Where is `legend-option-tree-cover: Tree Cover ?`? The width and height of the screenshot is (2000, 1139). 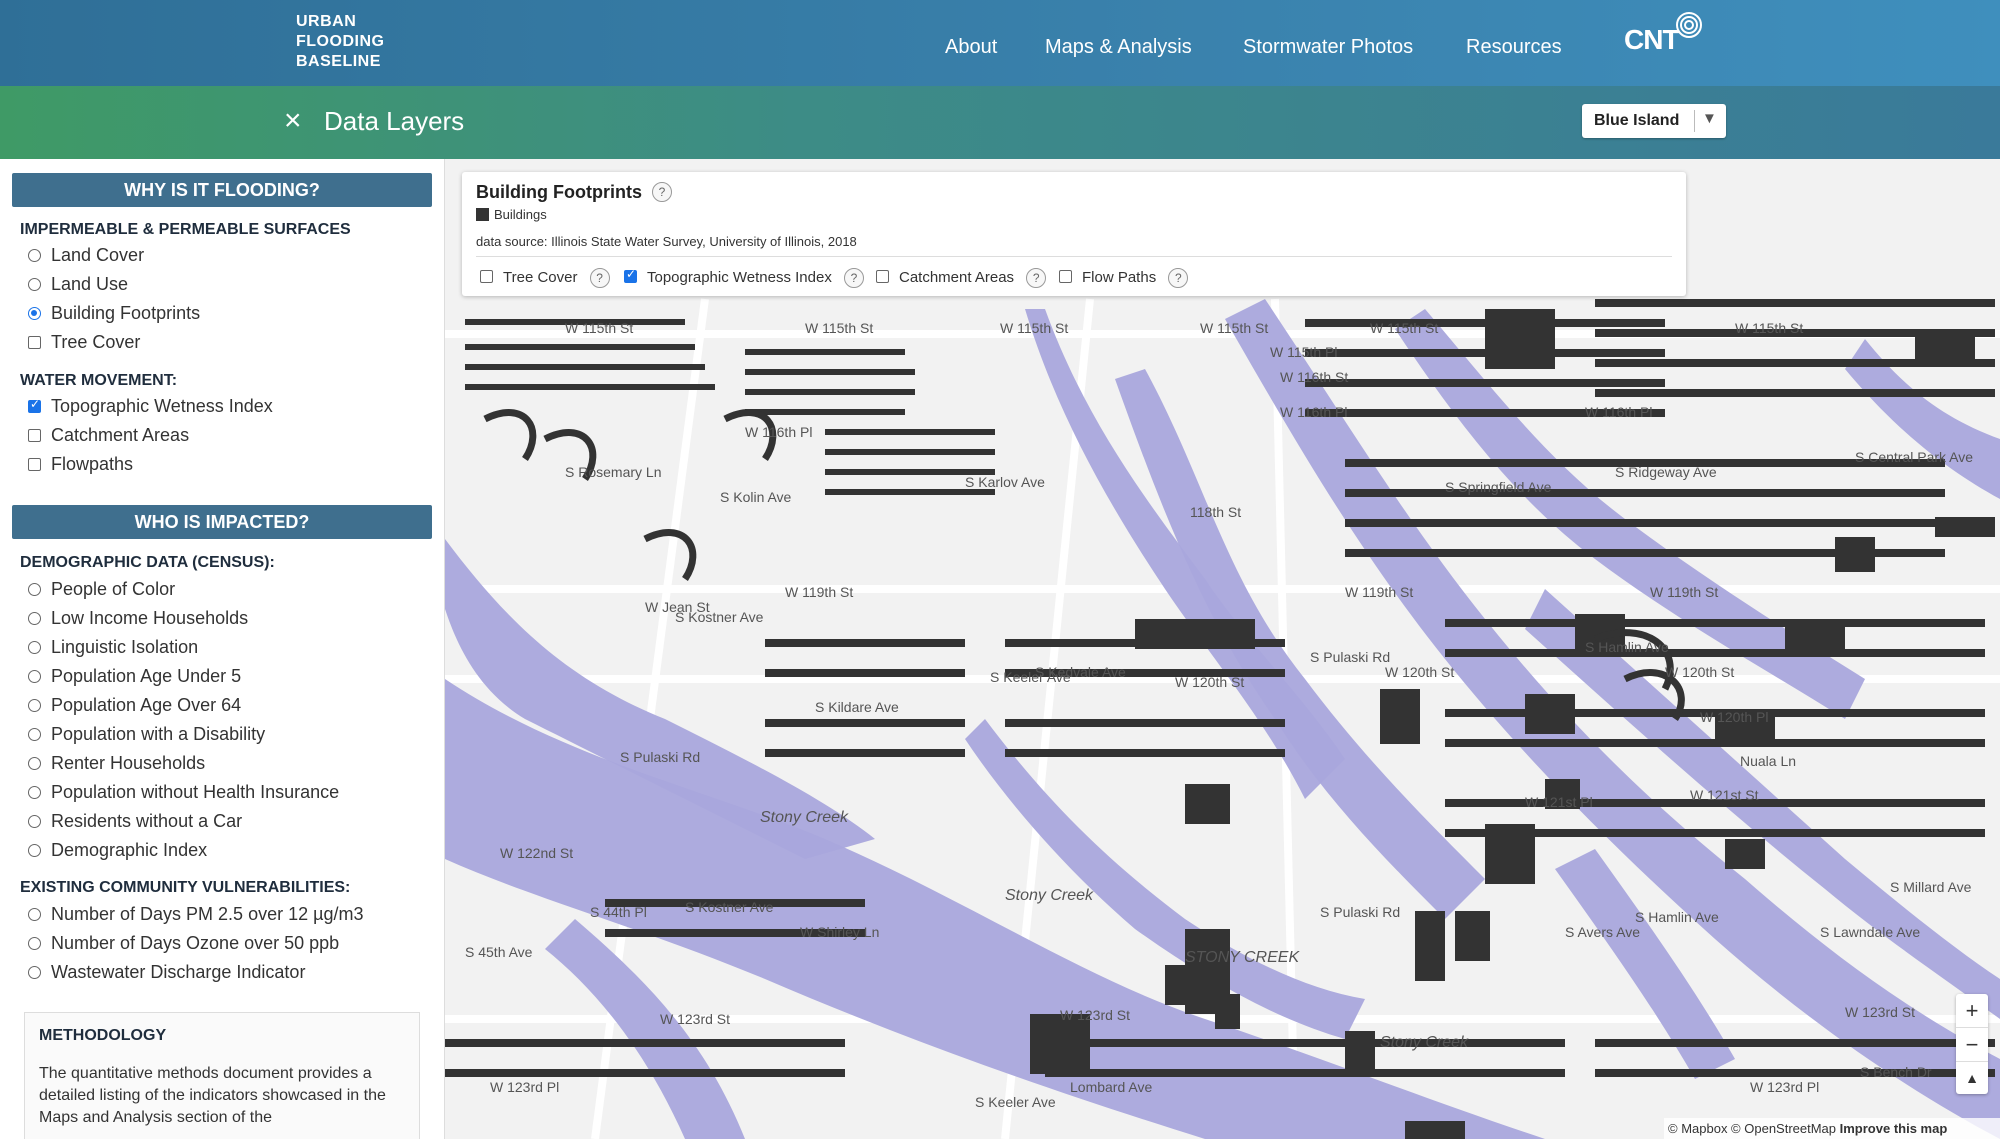
legend-option-tree-cover: Tree Cover ? is located at coordinates (545, 278).